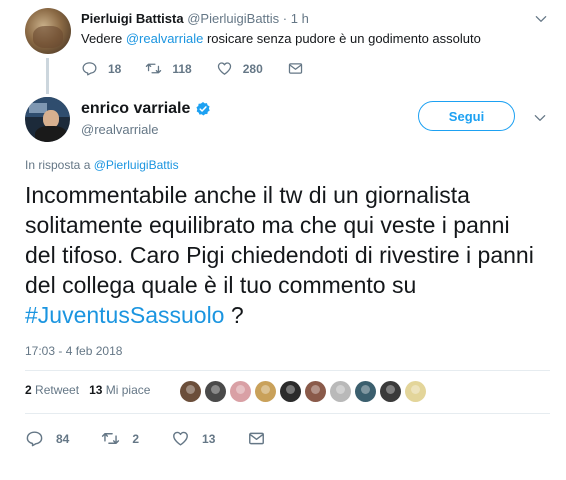 This screenshot has width=566, height=480. What do you see at coordinates (234, 315) in the screenshot?
I see `tweet-text-part: ?` at bounding box center [234, 315].